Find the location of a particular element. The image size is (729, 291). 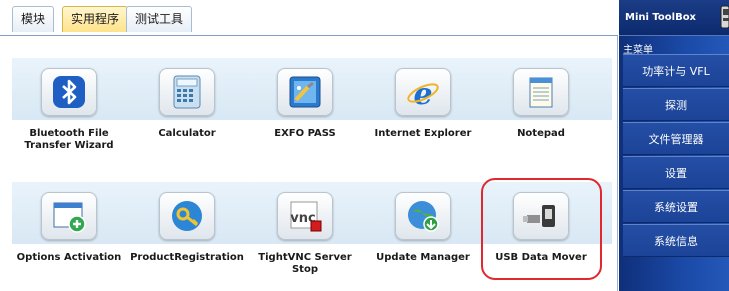

app-tightvnc-server-stop: vnc TightVNC Server Stop is located at coordinates (305, 235).